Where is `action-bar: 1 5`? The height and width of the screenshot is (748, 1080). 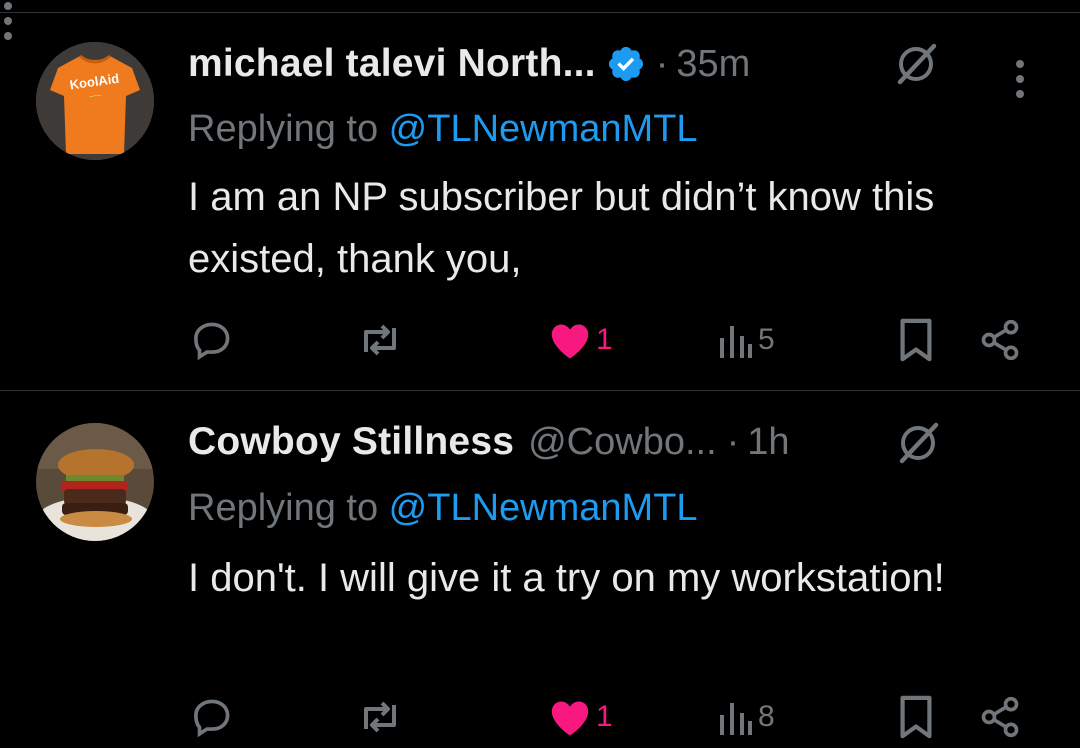 action-bar: 1 5 is located at coordinates (540, 340).